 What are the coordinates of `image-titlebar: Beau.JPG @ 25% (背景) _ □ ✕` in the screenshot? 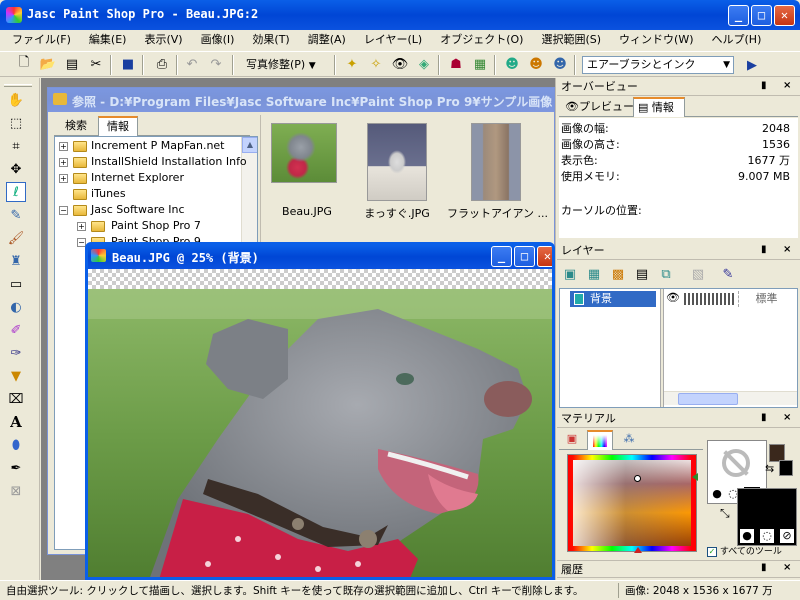 It's located at (320, 257).